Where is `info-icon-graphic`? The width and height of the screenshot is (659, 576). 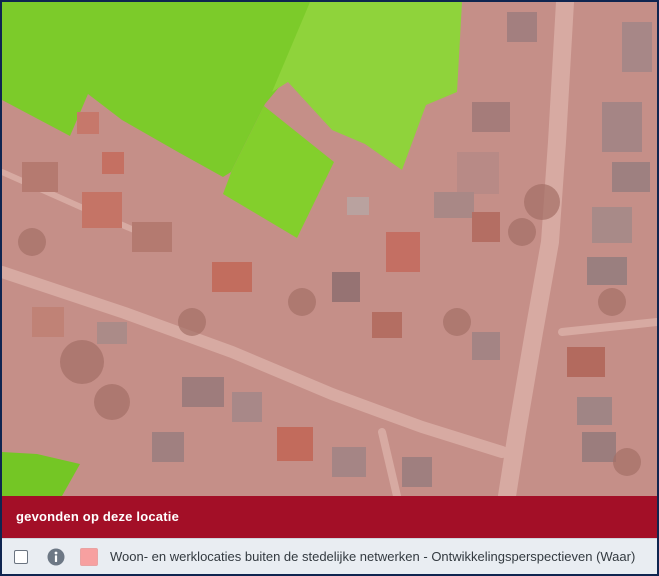 info-icon-graphic is located at coordinates (56, 556).